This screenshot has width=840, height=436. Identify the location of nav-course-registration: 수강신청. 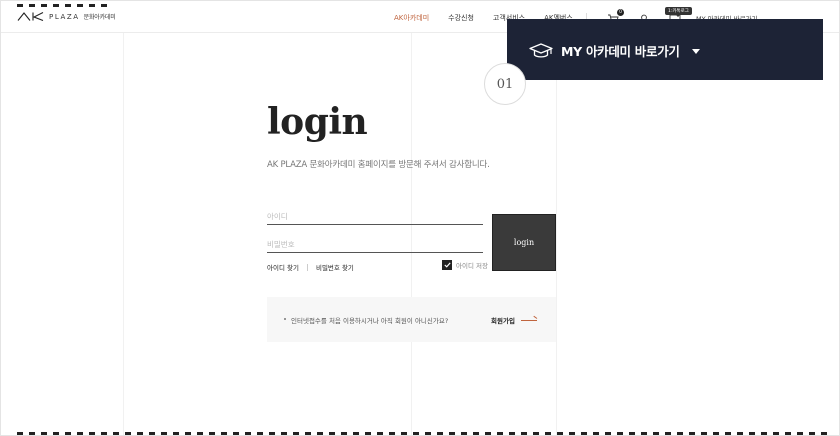
(461, 18).